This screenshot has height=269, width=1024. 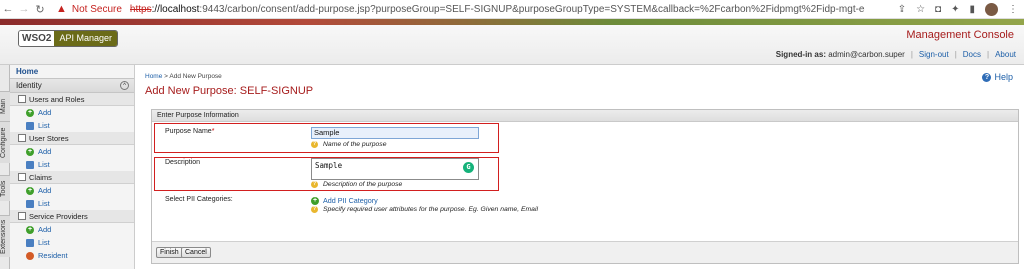 What do you see at coordinates (991, 9) in the screenshot?
I see `profile-avatar` at bounding box center [991, 9].